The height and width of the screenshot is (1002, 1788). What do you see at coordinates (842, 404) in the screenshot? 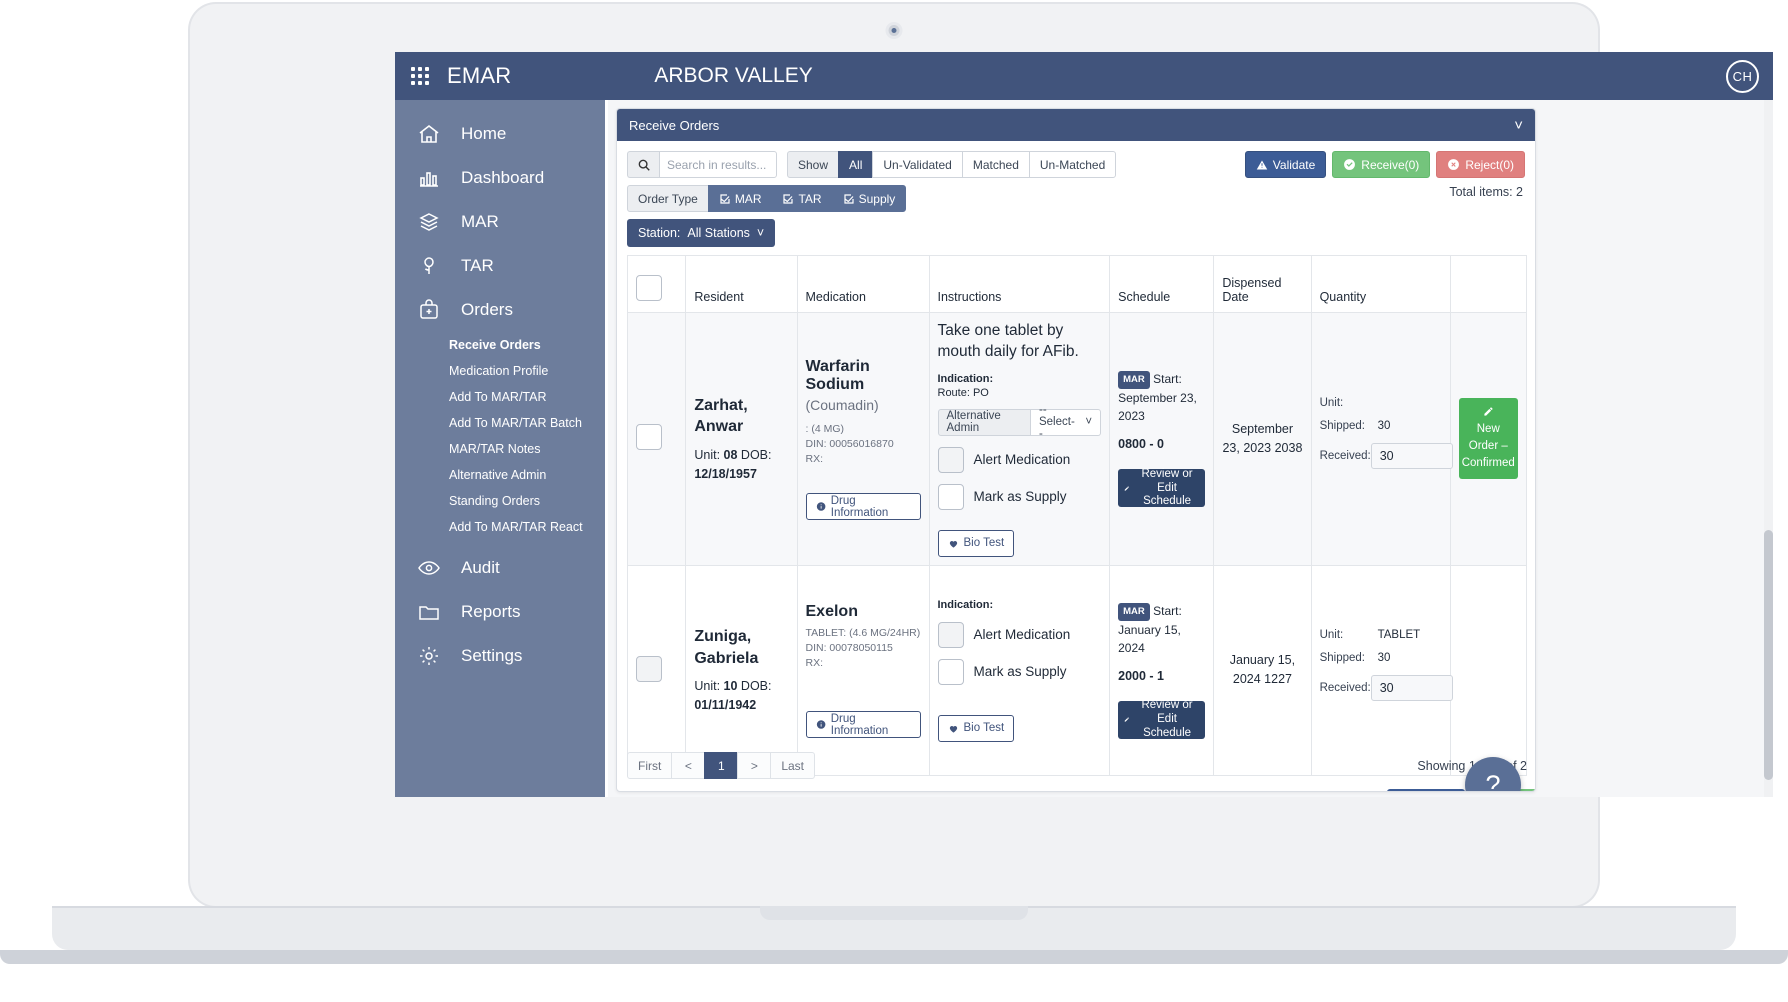
I see `medication-brand: (Coumadin)` at bounding box center [842, 404].